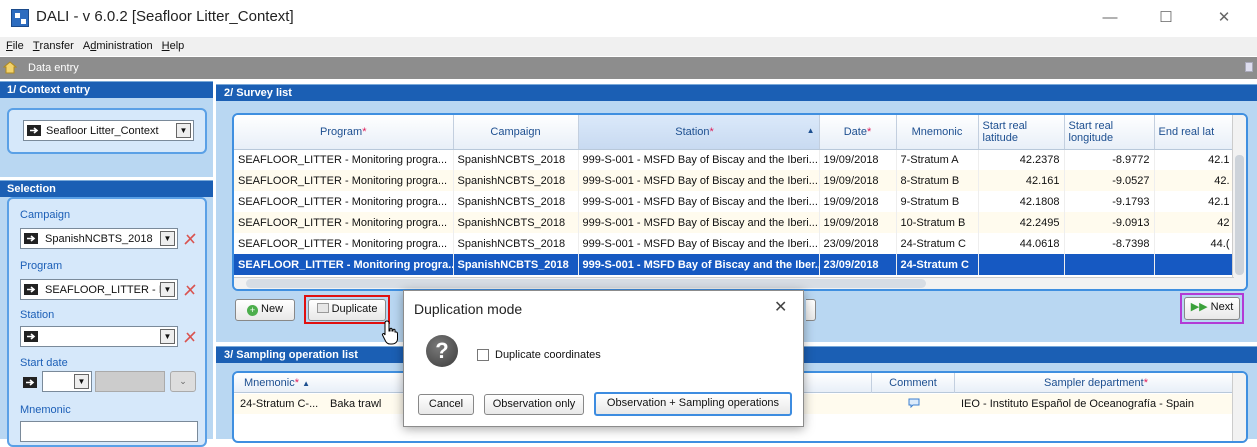 Image resolution: width=1257 pixels, height=447 pixels. I want to click on dock-icon, so click(1249, 67).